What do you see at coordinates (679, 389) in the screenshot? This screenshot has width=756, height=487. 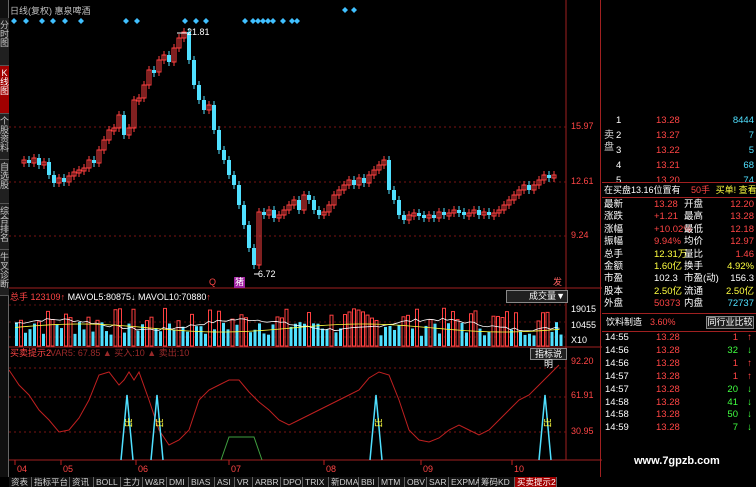 I see `tick-row: 14:57 13.28 20 ↓` at bounding box center [679, 389].